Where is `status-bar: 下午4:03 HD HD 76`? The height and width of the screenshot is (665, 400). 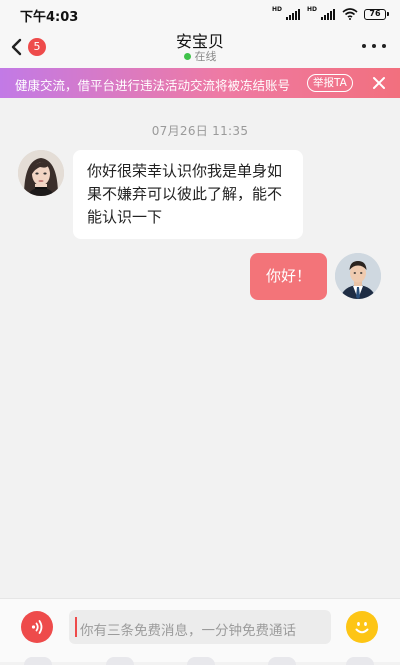 status-bar: 下午4:03 HD HD 76 is located at coordinates (200, 14).